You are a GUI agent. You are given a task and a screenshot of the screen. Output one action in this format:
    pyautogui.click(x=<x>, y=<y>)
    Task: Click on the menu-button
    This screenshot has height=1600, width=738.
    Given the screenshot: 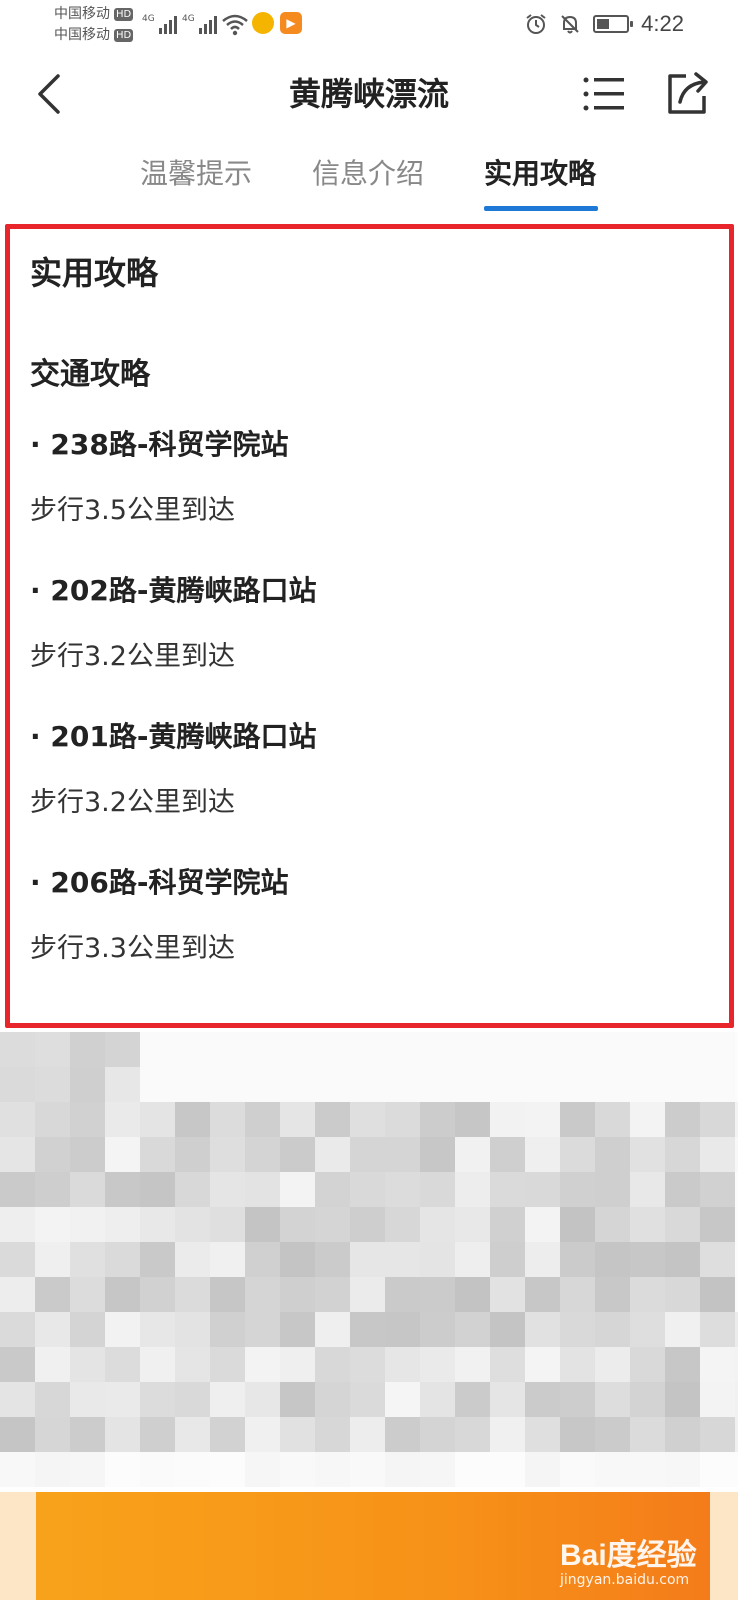 What is the action you would take?
    pyautogui.click(x=604, y=94)
    